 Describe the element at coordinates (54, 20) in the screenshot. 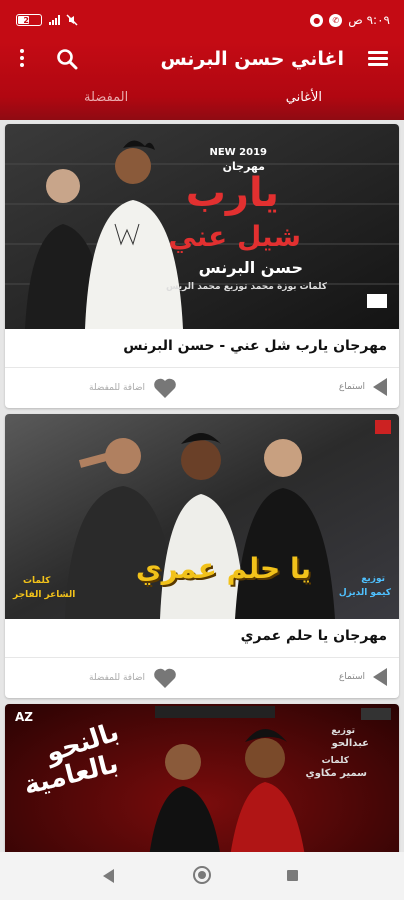

I see `signal-icon` at that location.